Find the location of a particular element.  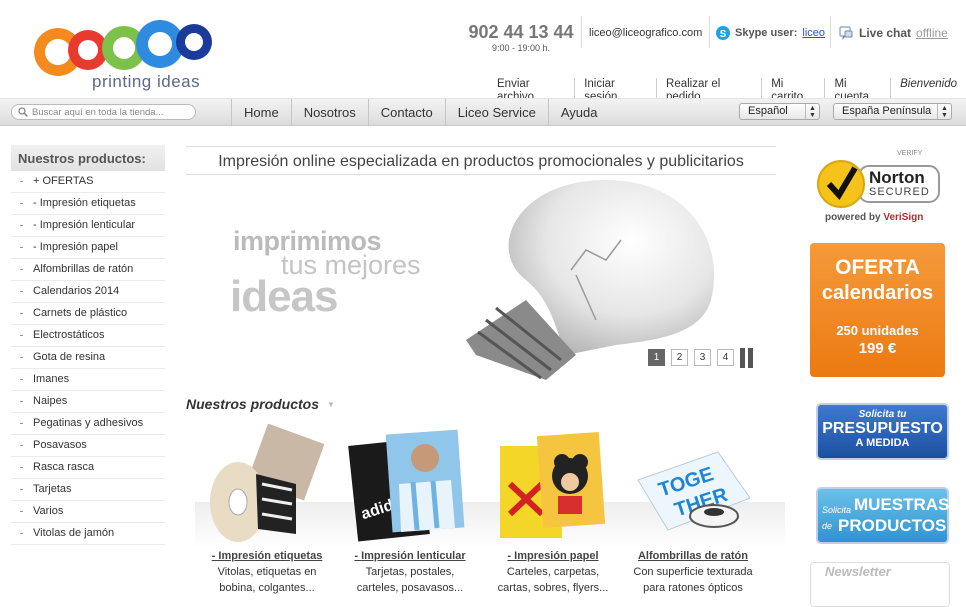

skype-icon: S is located at coordinates (723, 33).